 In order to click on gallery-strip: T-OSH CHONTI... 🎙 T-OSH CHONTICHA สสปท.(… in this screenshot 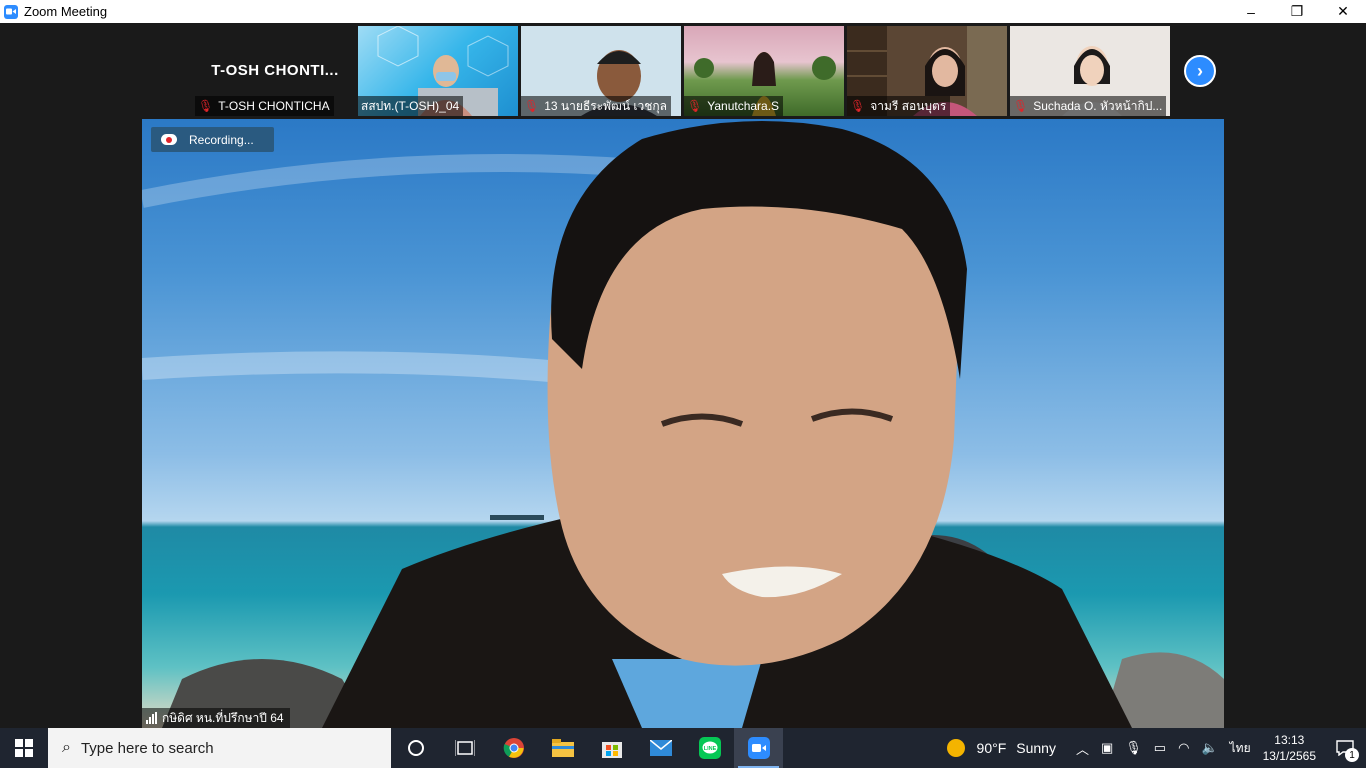, I will do `click(682, 71)`.